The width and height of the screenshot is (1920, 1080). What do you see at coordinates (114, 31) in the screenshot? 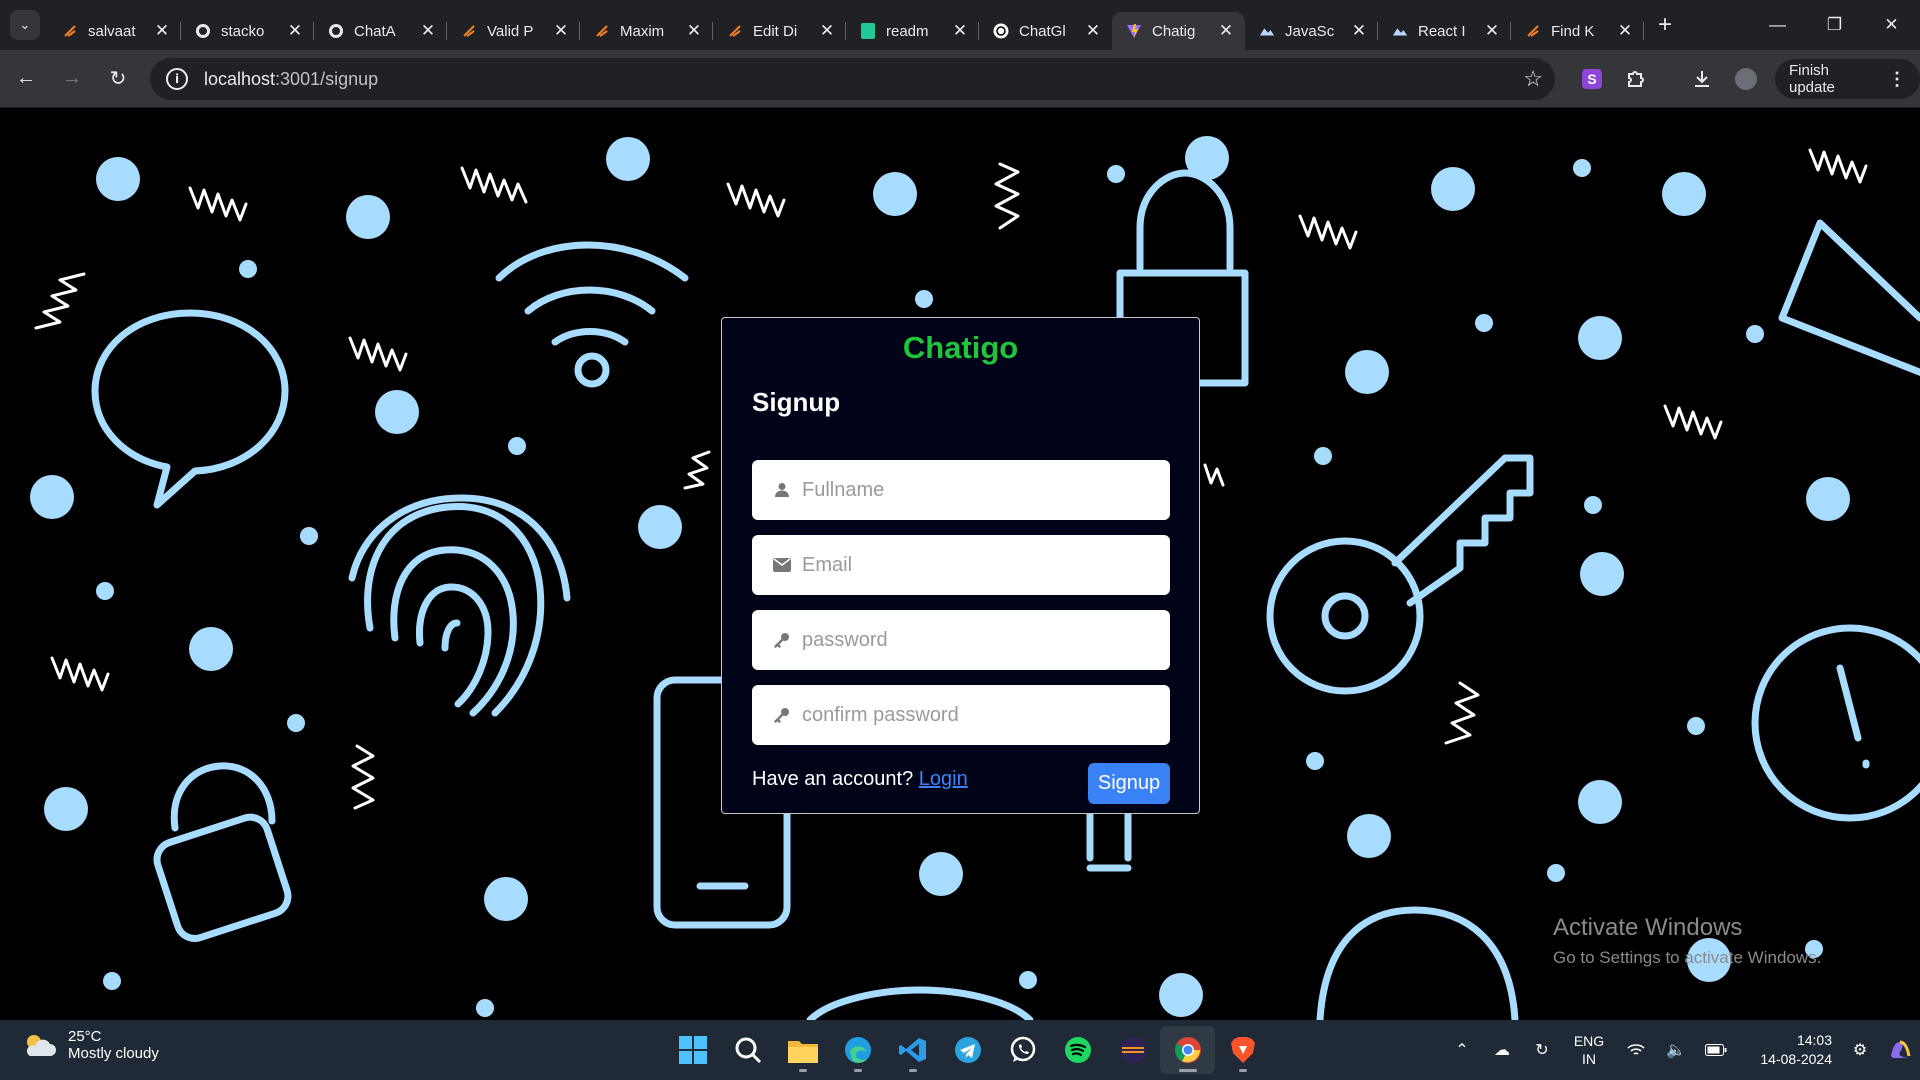
I see `tab-1: salvaat ✕` at bounding box center [114, 31].